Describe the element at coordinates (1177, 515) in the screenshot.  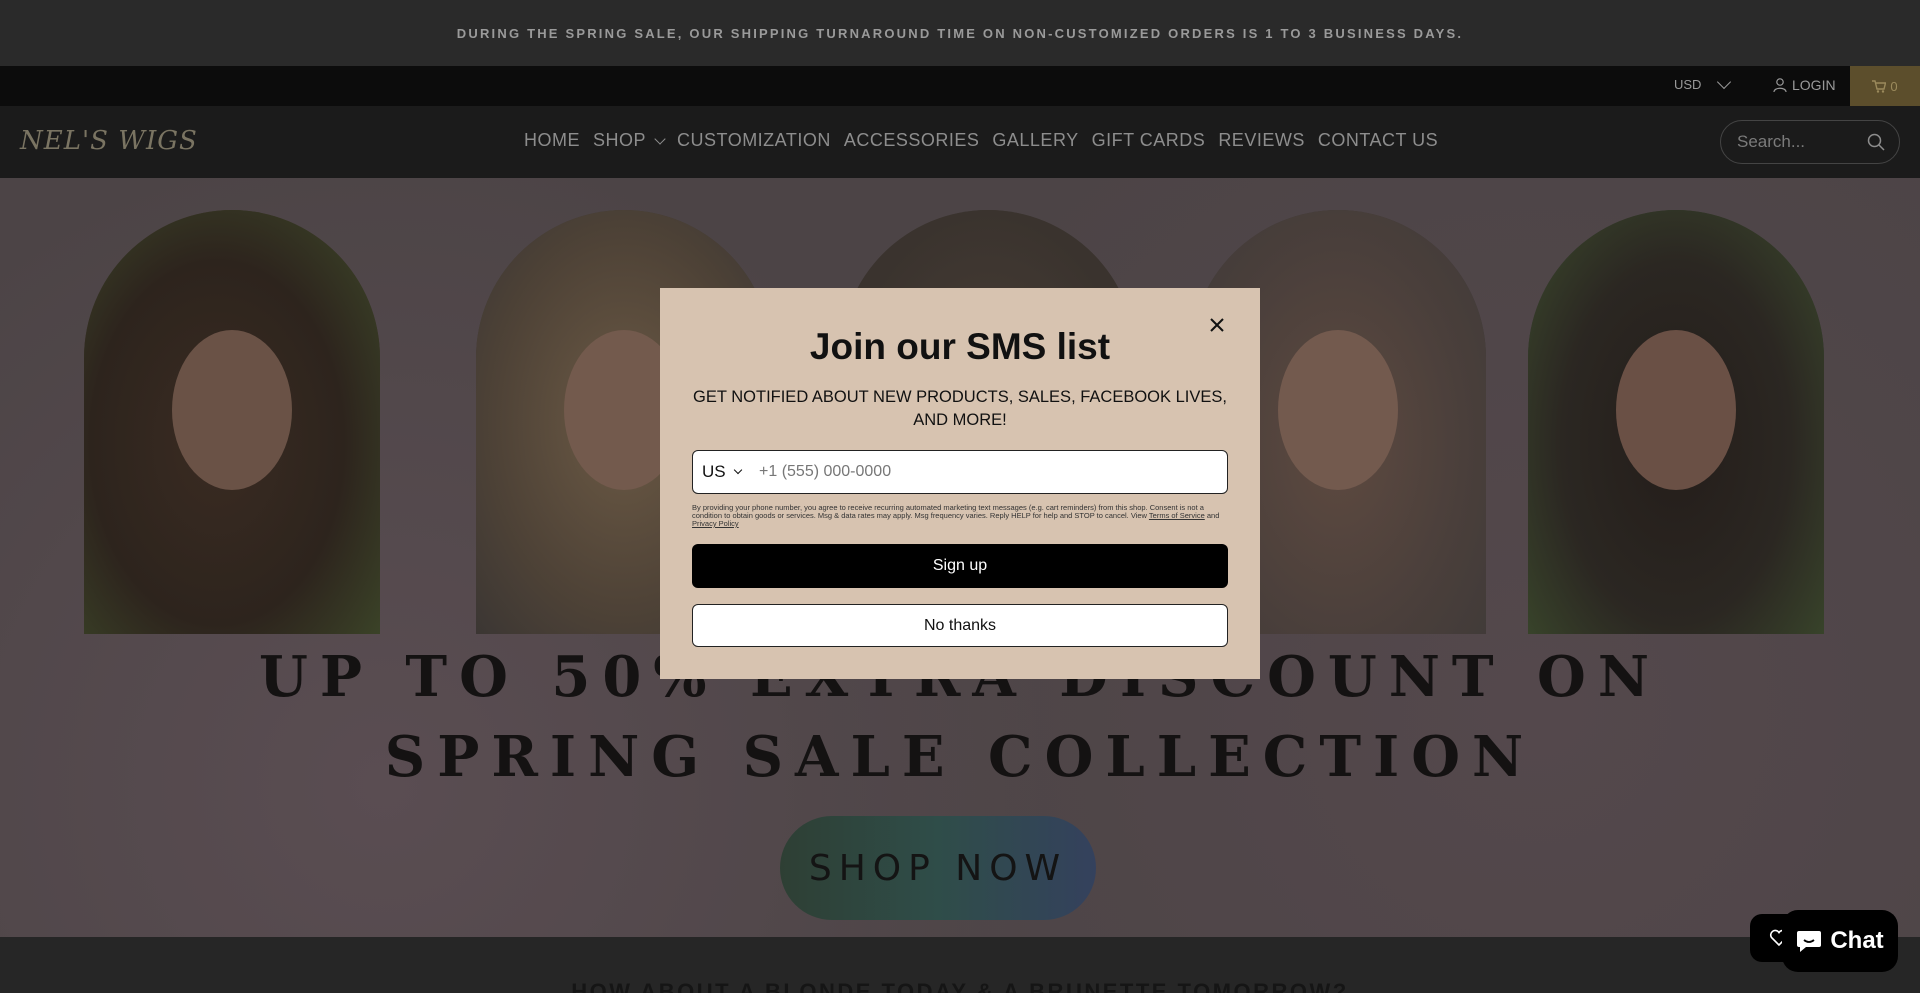
I see `terms-link: Terms of Service` at that location.